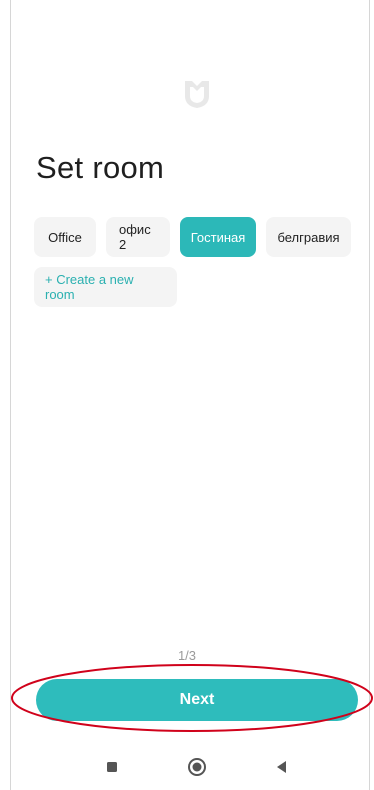 The height and width of the screenshot is (790, 374). What do you see at coordinates (100, 167) in the screenshot?
I see `page-title: Set room` at bounding box center [100, 167].